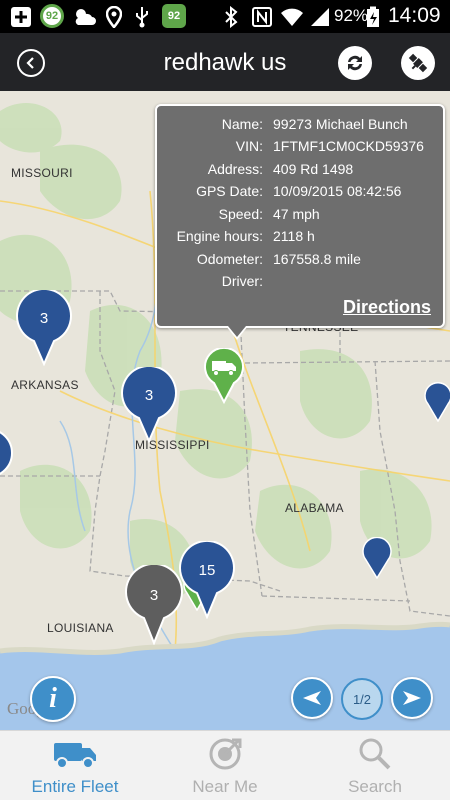 This screenshot has height=800, width=450. What do you see at coordinates (42, 173) in the screenshot?
I see `map-label-missouri: MISSOURI` at bounding box center [42, 173].